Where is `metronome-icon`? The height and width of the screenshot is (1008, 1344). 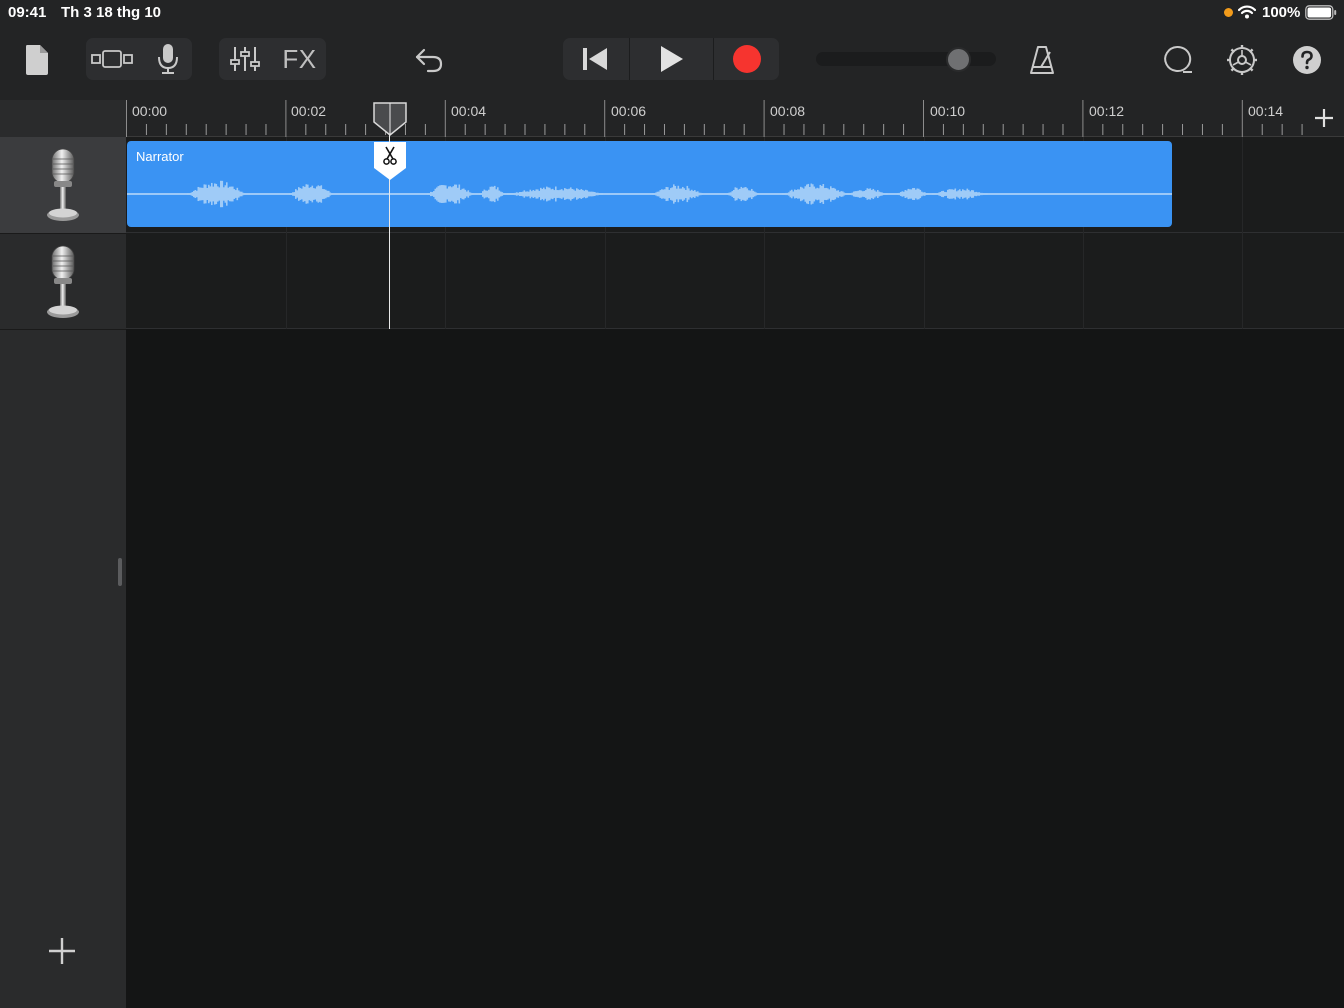
metronome-icon is located at coordinates (1042, 60).